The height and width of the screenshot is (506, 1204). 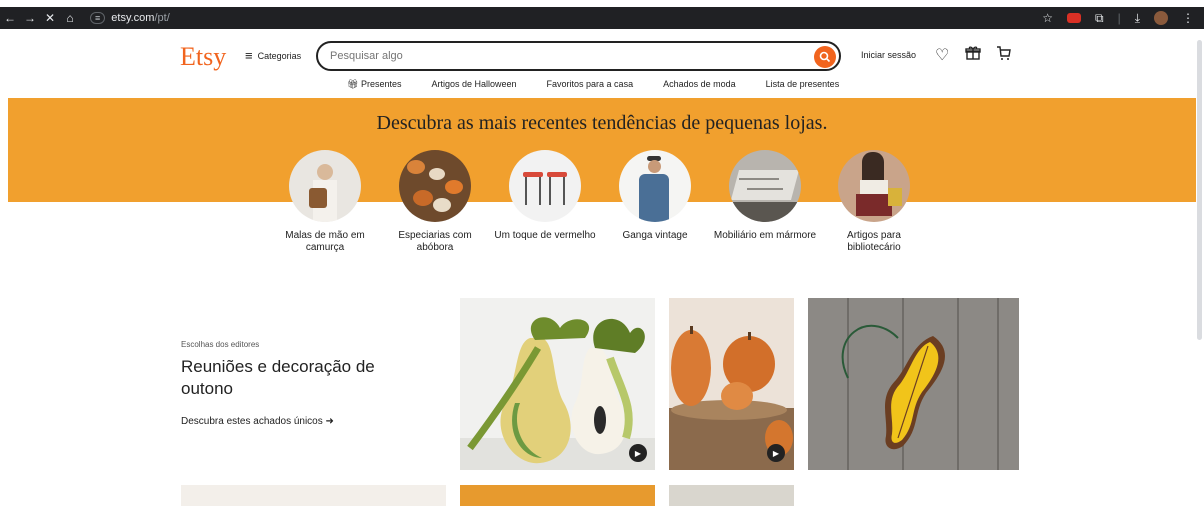 What do you see at coordinates (70, 18) in the screenshot?
I see `home-icon: ⌂` at bounding box center [70, 18].